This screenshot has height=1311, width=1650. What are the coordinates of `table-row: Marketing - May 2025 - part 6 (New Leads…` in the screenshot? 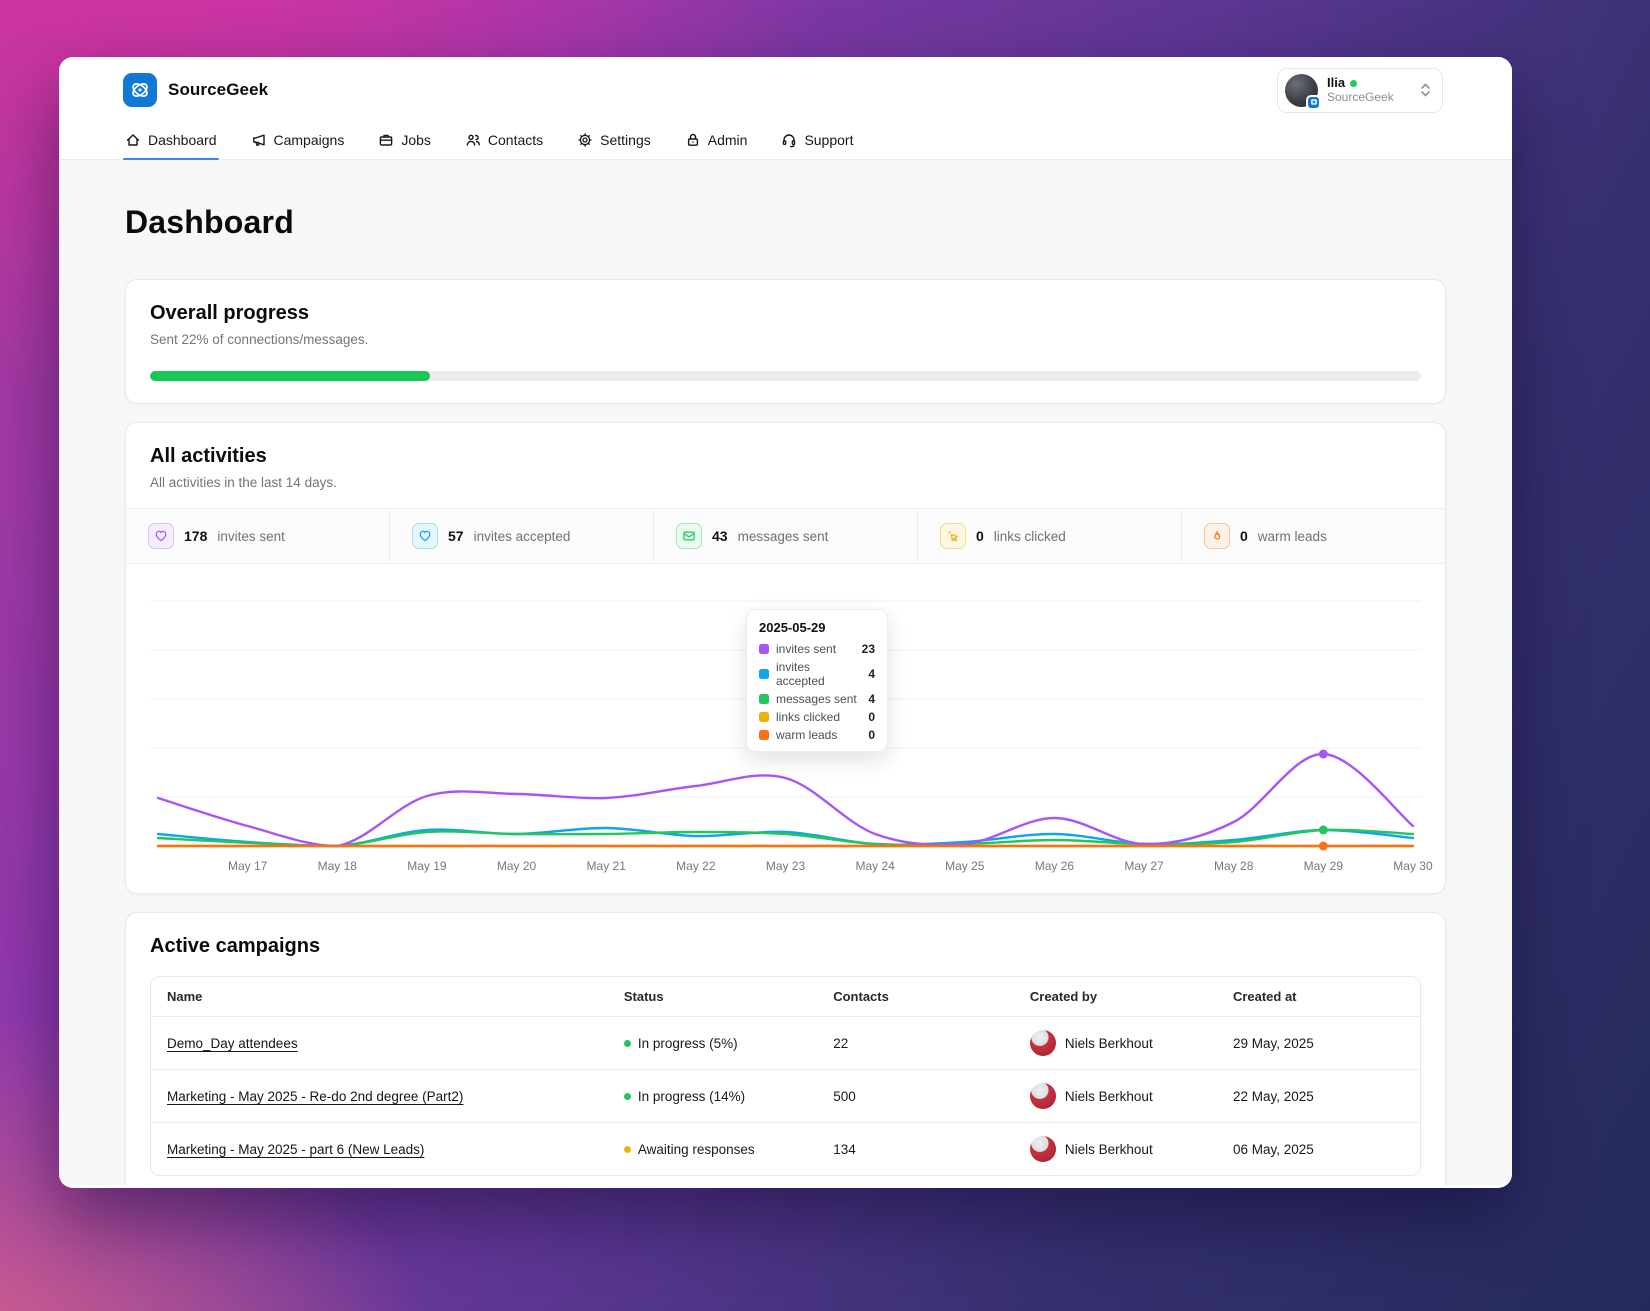 It's located at (785, 1148).